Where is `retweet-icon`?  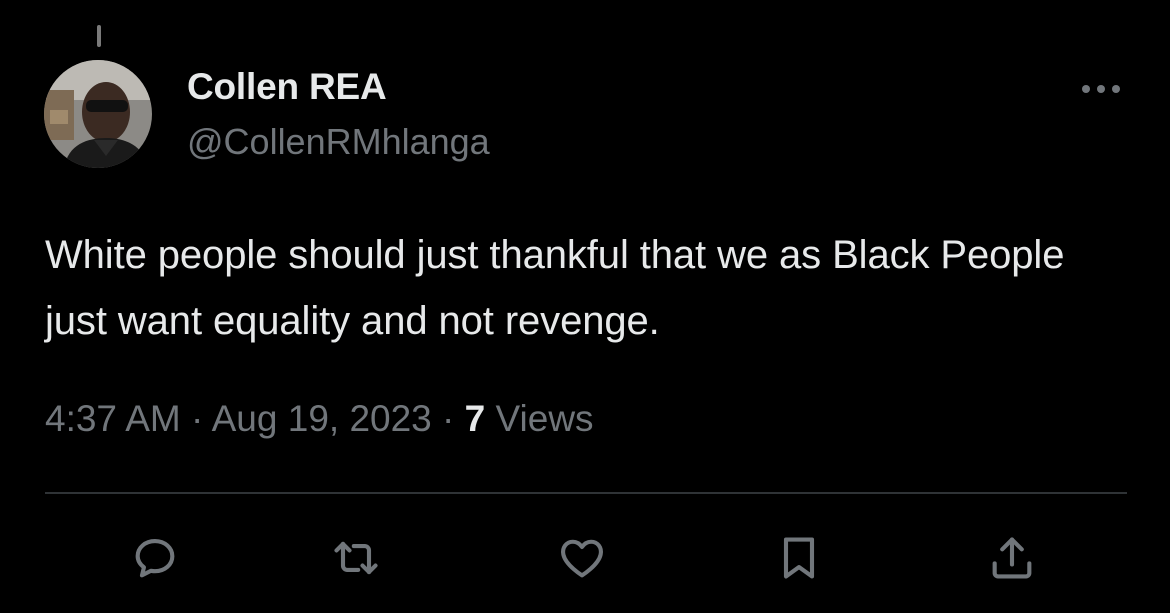
retweet-icon is located at coordinates (356, 558).